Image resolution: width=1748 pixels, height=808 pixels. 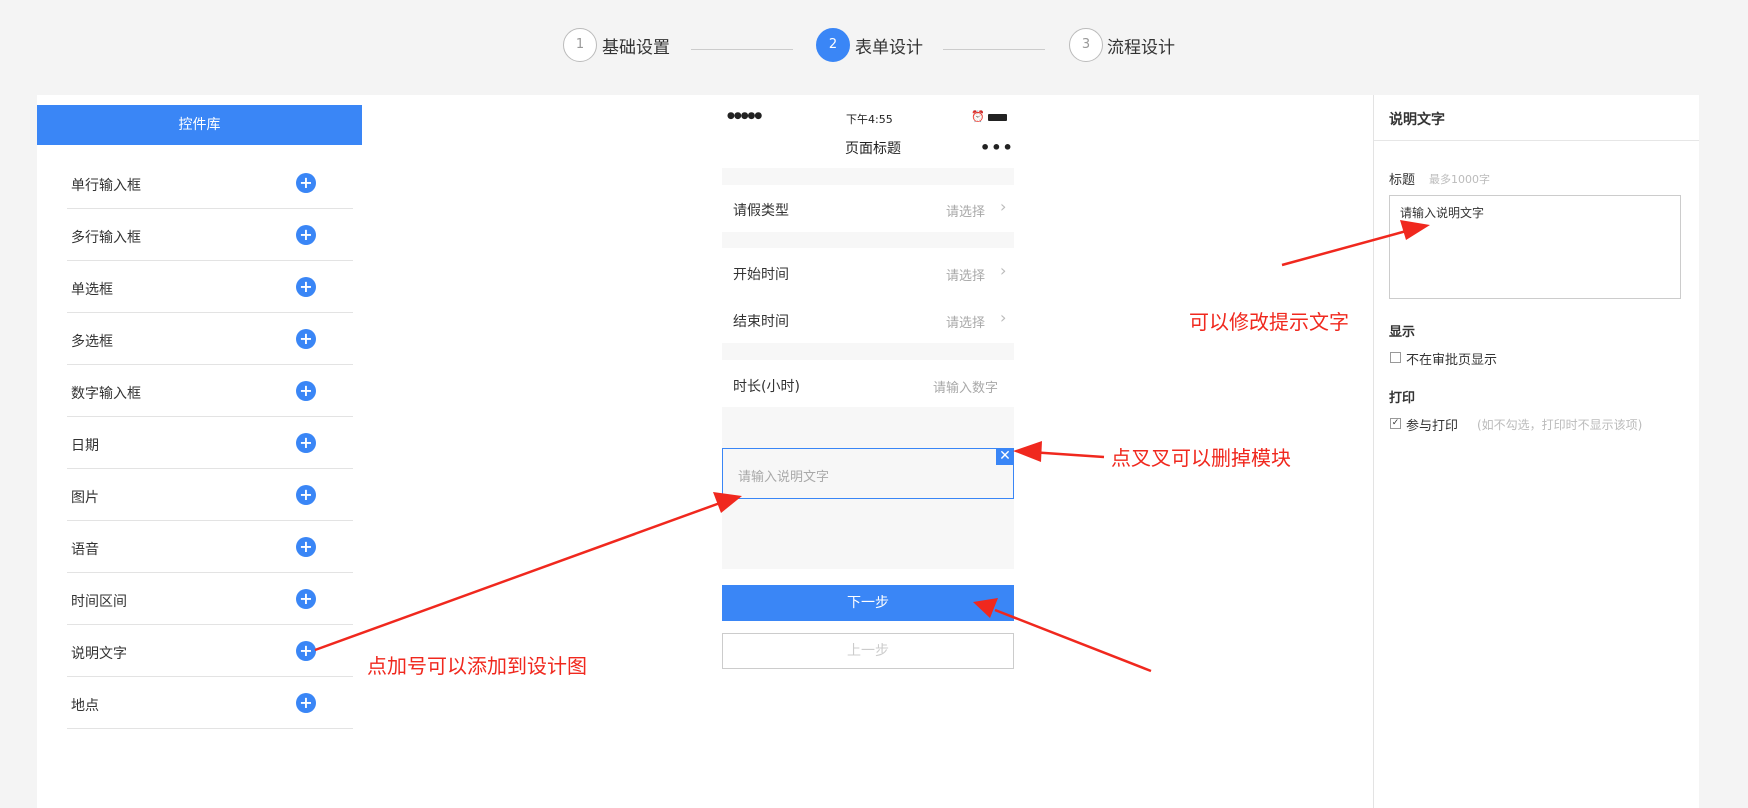 I want to click on arrow-head-modify, so click(x=1415, y=230).